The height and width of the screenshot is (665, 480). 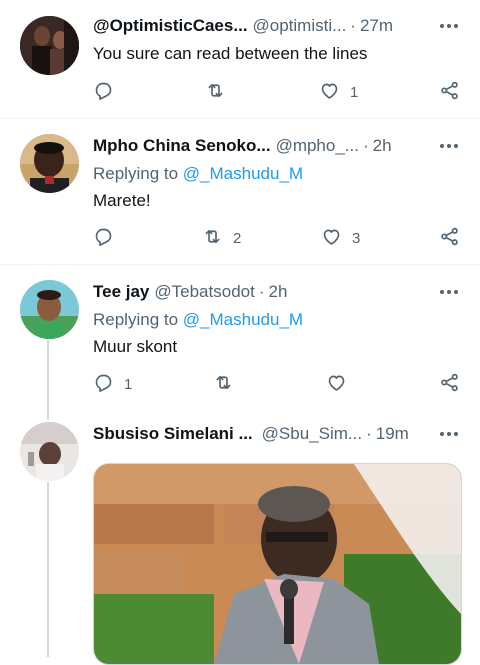 I want to click on tweet-text: You sure can read between the lines, so click(x=230, y=53).